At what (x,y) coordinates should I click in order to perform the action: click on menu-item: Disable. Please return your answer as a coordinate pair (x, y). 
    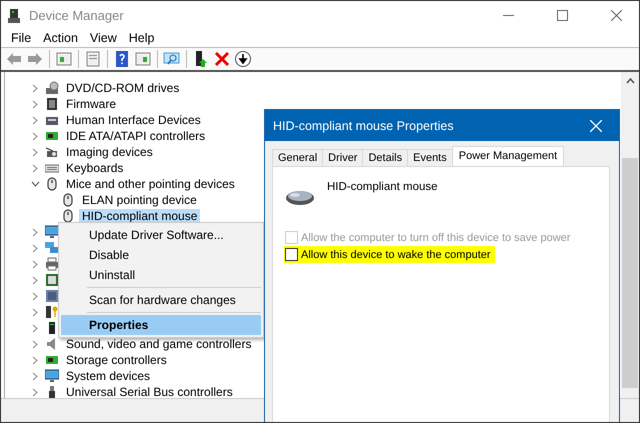
    Looking at the image, I should click on (161, 255).